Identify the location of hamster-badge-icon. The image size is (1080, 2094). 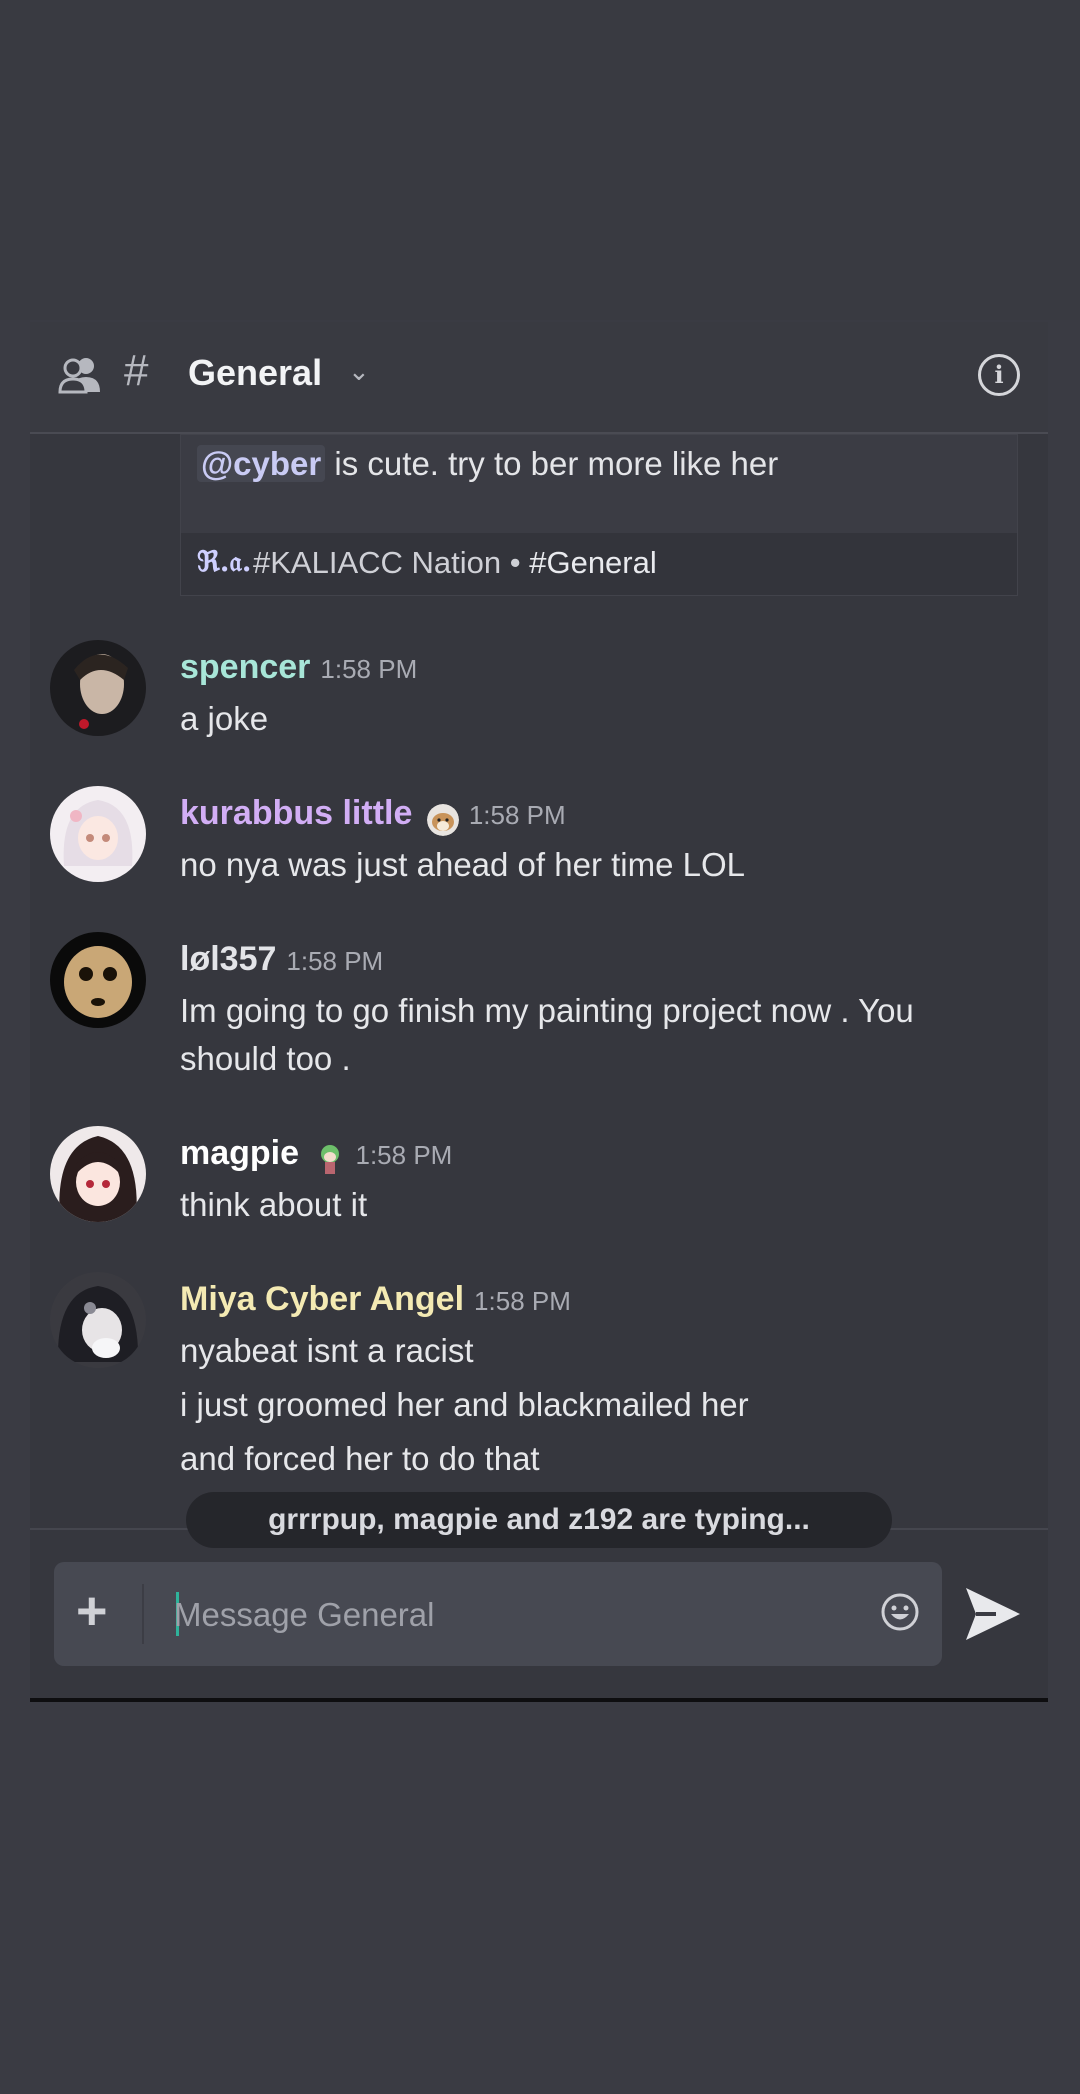
(442, 819).